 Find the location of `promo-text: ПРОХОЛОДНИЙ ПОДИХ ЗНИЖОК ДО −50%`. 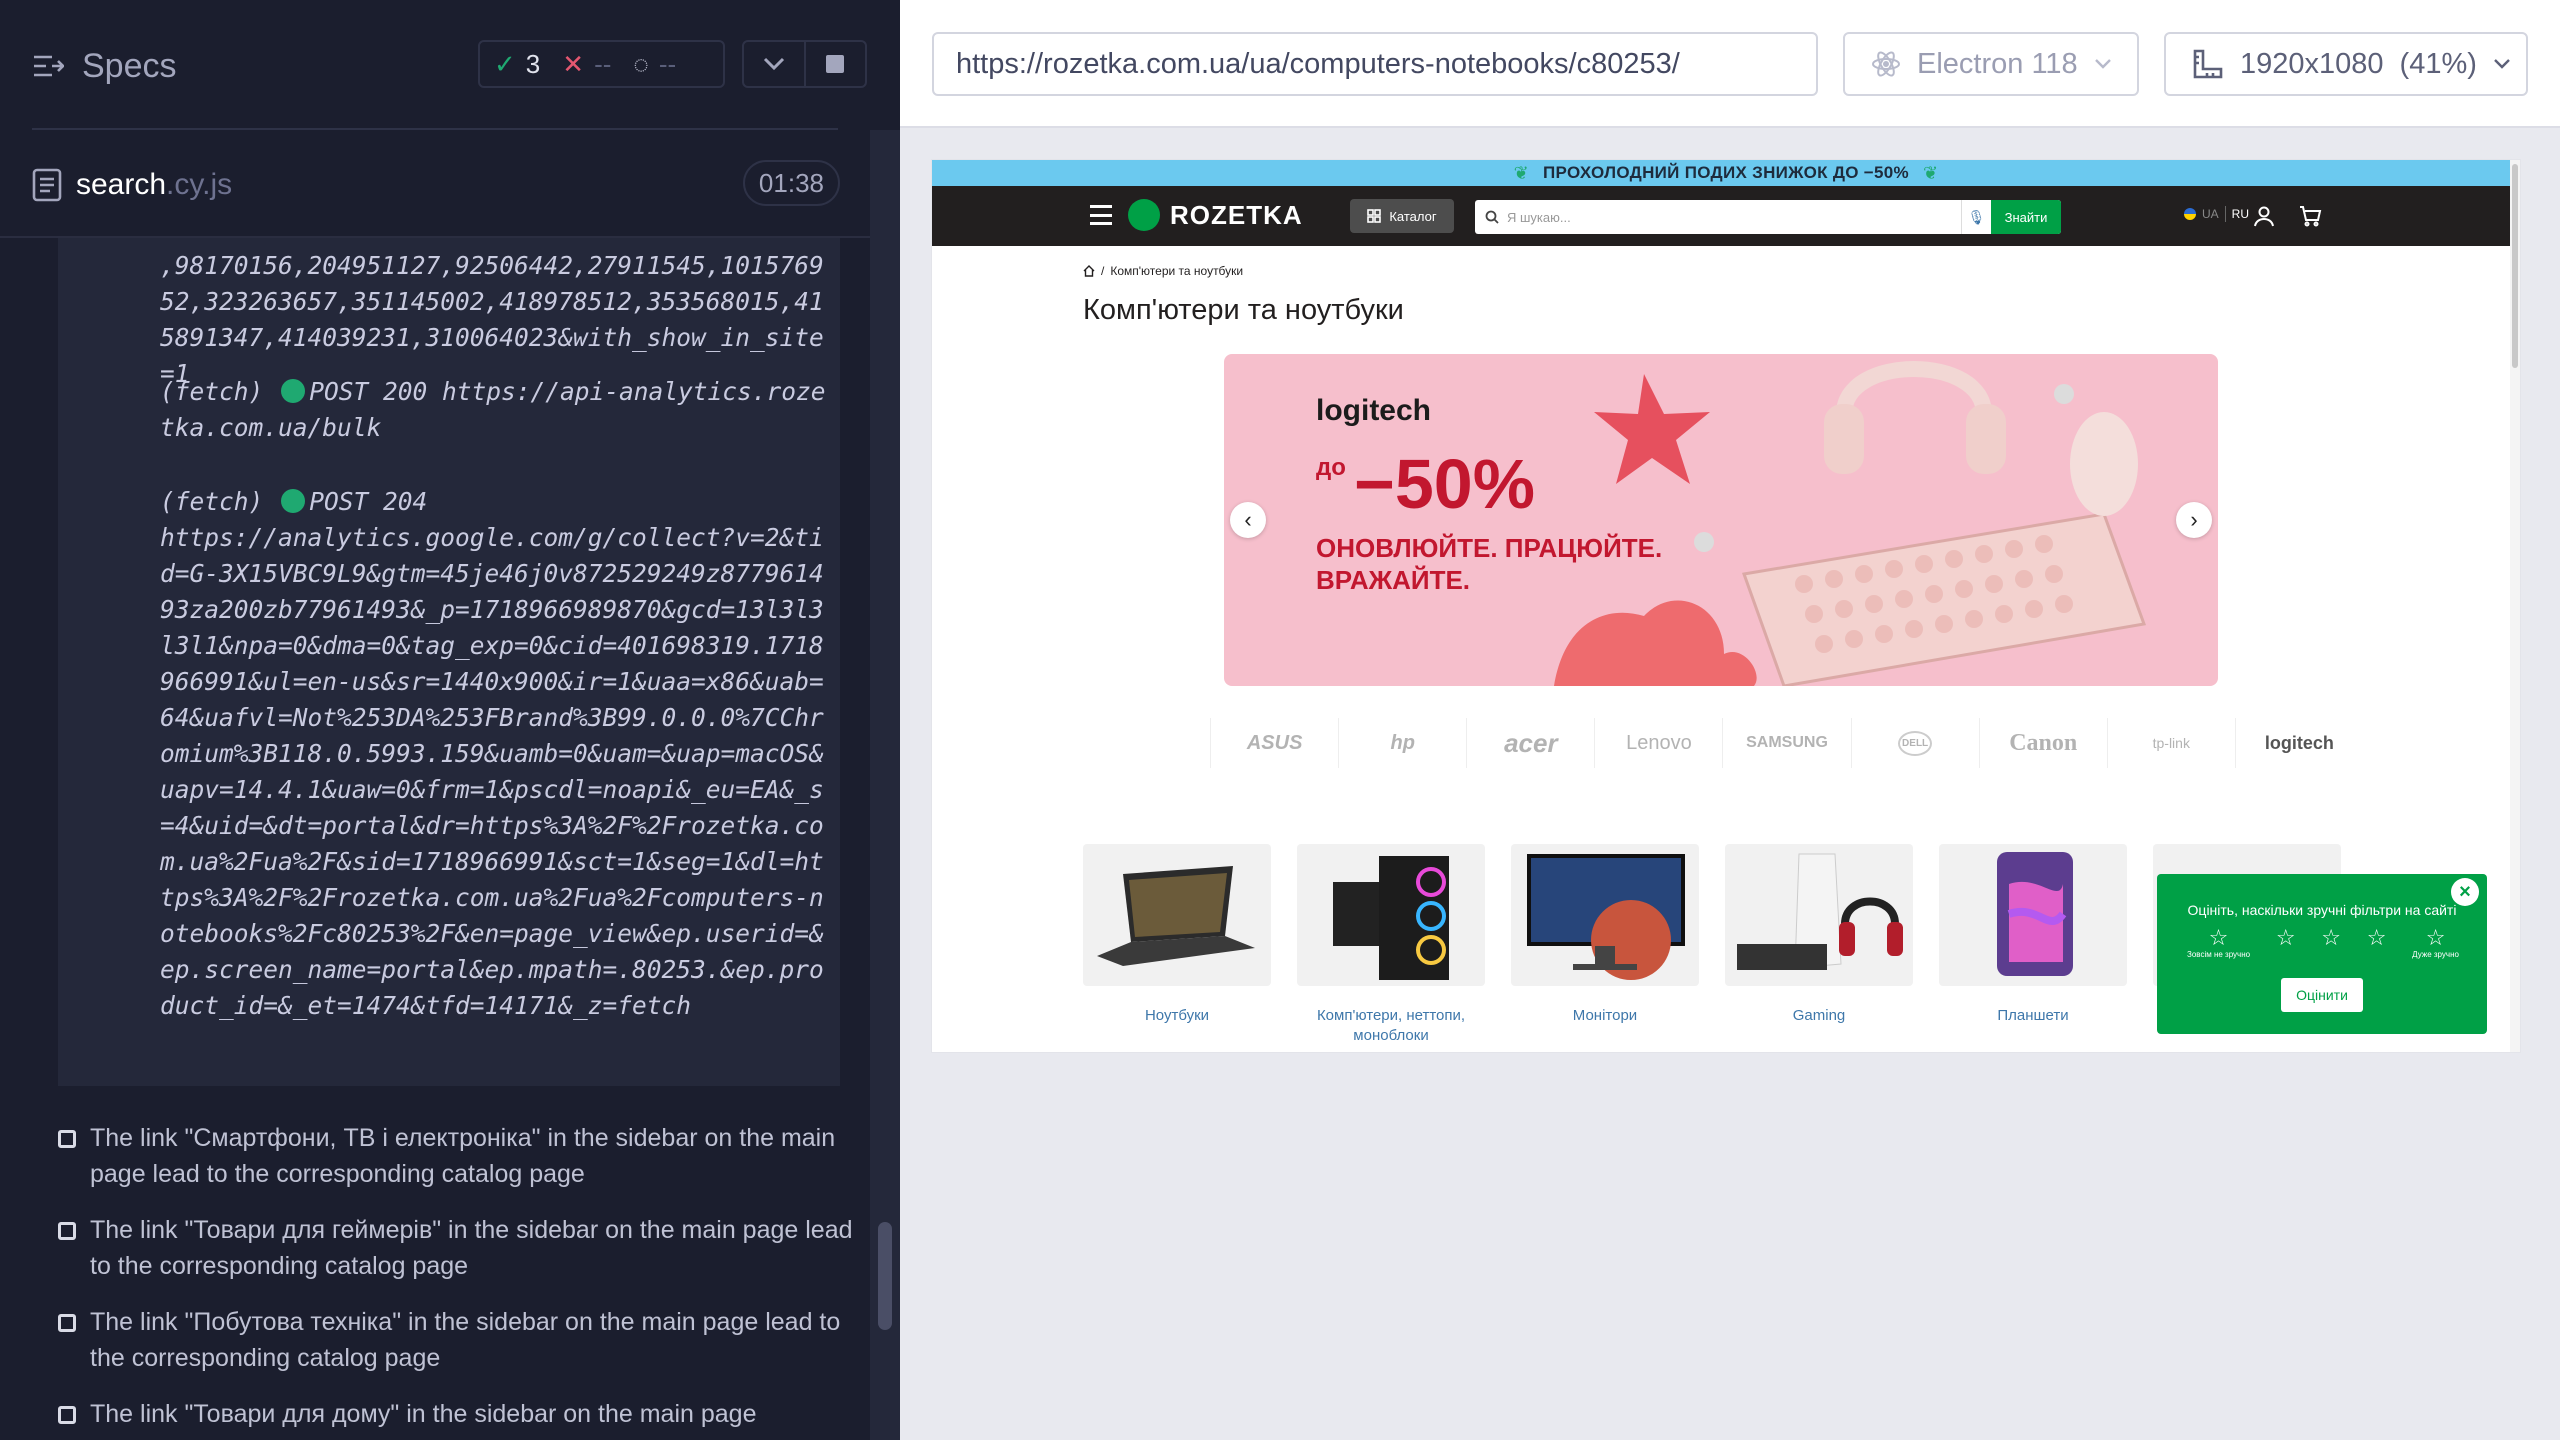

promo-text: ПРОХОЛОДНИЙ ПОДИХ ЗНИЖОК ДО −50% is located at coordinates (1726, 172).